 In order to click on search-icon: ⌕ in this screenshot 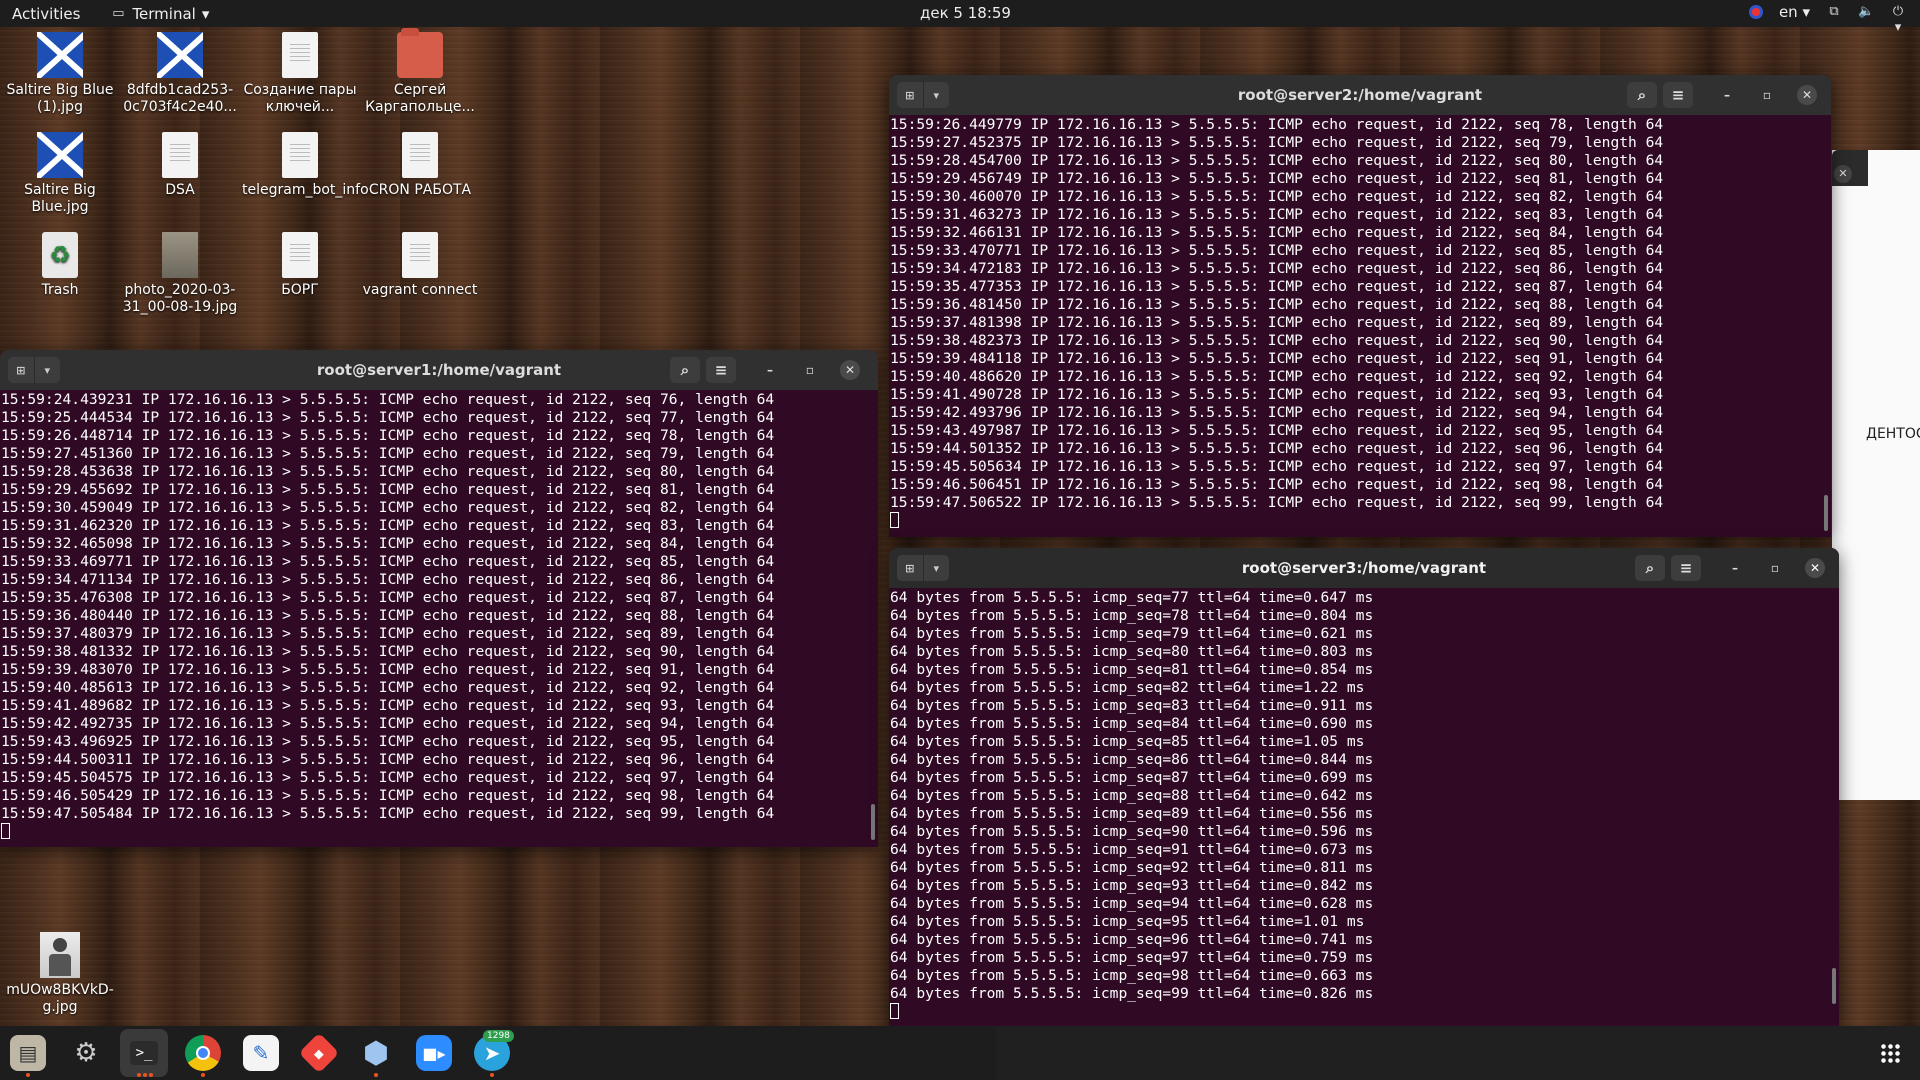, I will do `click(1642, 95)`.